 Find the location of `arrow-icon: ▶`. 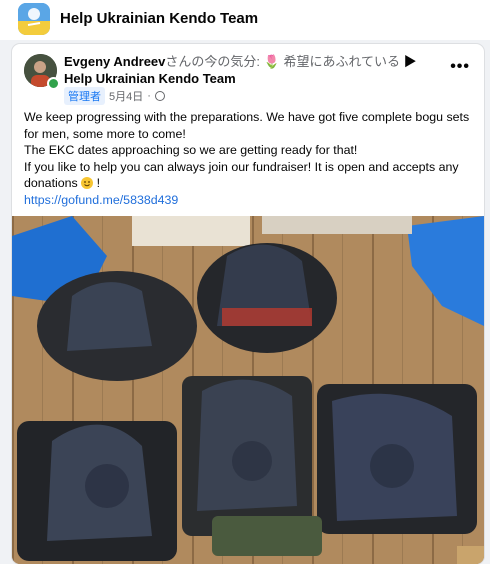

arrow-icon: ▶ is located at coordinates (408, 61).